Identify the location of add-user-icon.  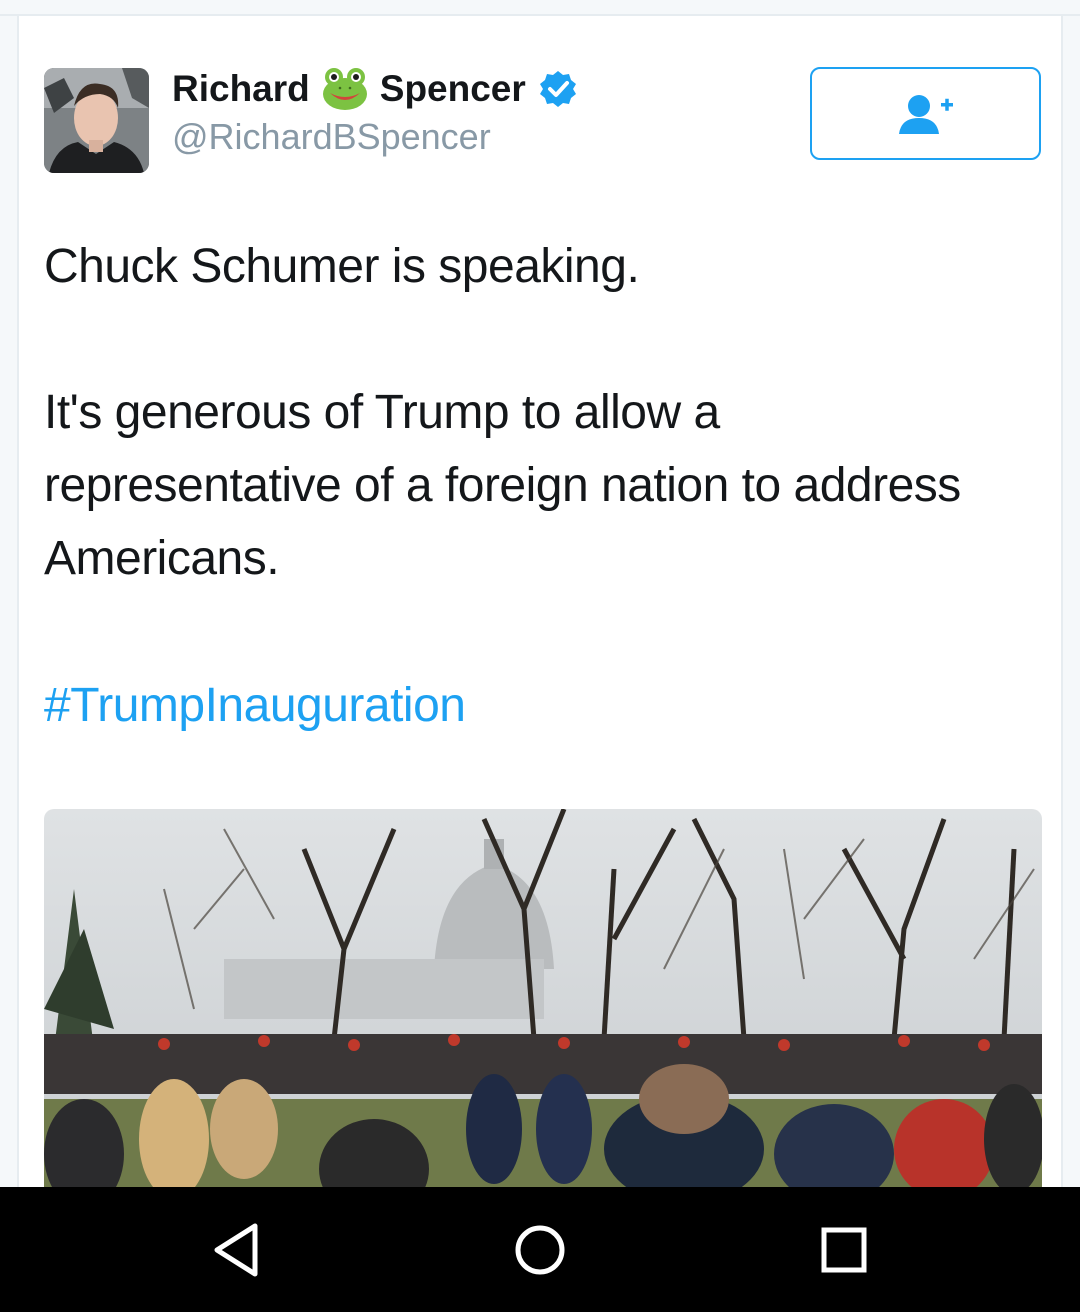
(925, 114).